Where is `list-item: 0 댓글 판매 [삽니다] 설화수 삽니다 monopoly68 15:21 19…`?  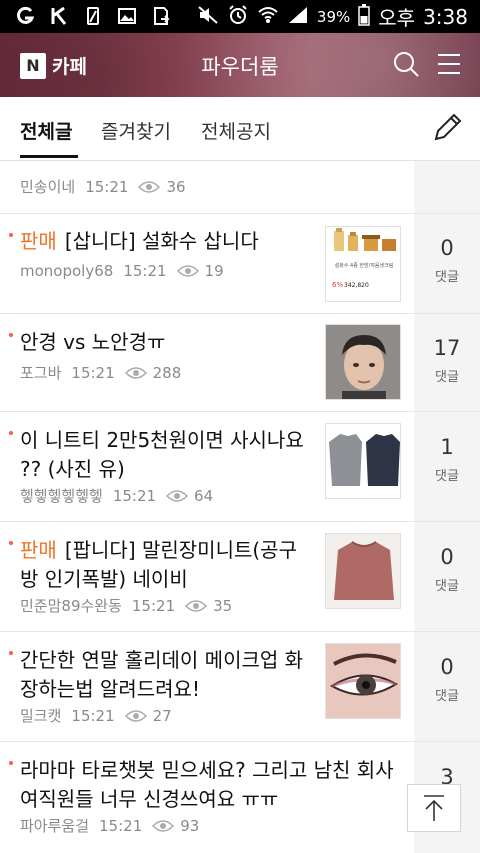
list-item: 0 댓글 판매 [삽니다] 설화수 삽니다 monopoly68 15:21 19… is located at coordinates (240, 264).